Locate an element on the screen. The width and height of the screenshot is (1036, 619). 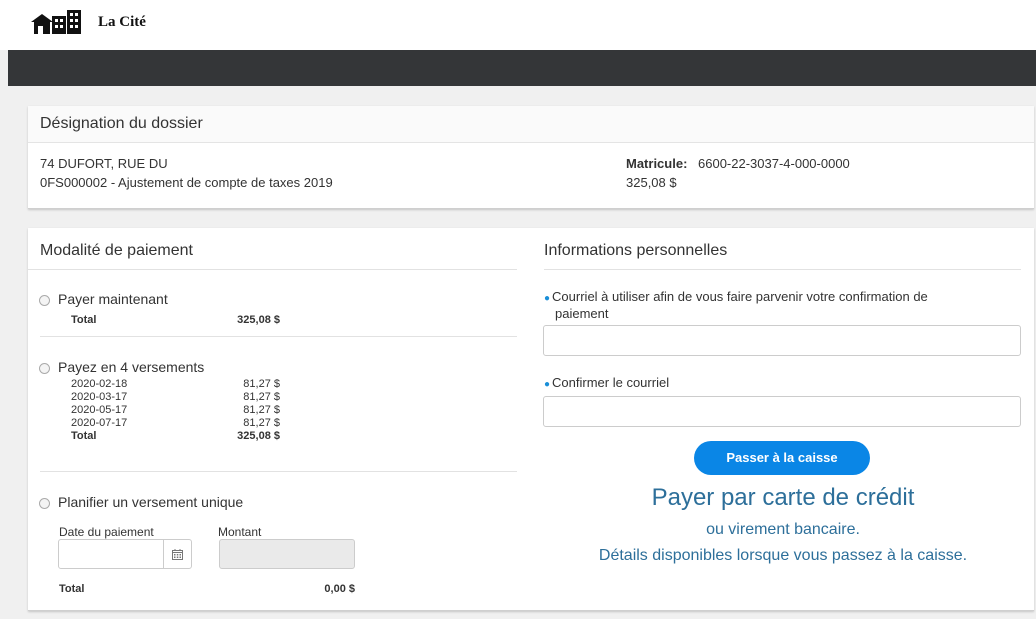
single-total-label: Total is located at coordinates (72, 589).